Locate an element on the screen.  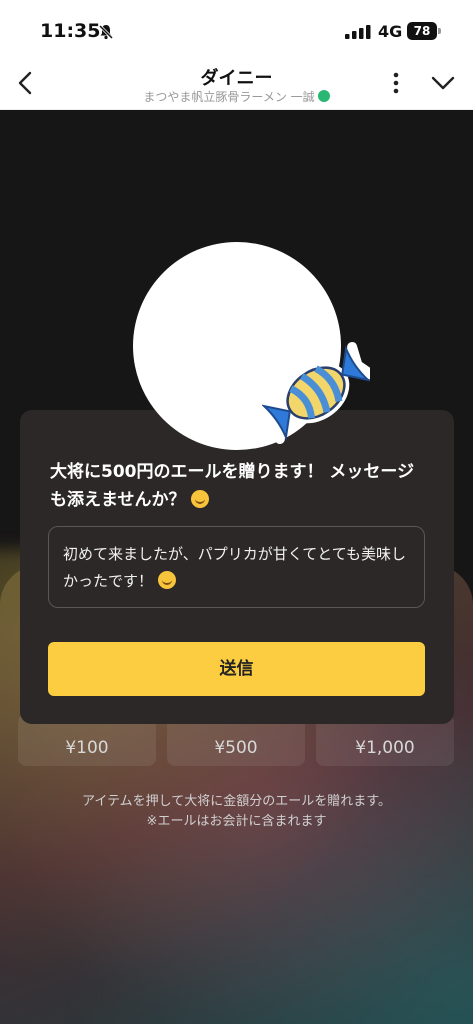
more-vertical-icon is located at coordinates (396, 83).